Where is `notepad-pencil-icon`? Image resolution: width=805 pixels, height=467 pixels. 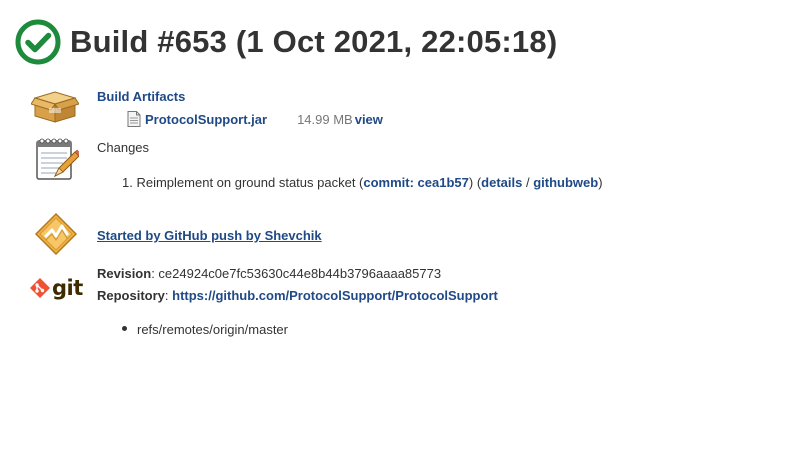 notepad-pencil-icon is located at coordinates (57, 159).